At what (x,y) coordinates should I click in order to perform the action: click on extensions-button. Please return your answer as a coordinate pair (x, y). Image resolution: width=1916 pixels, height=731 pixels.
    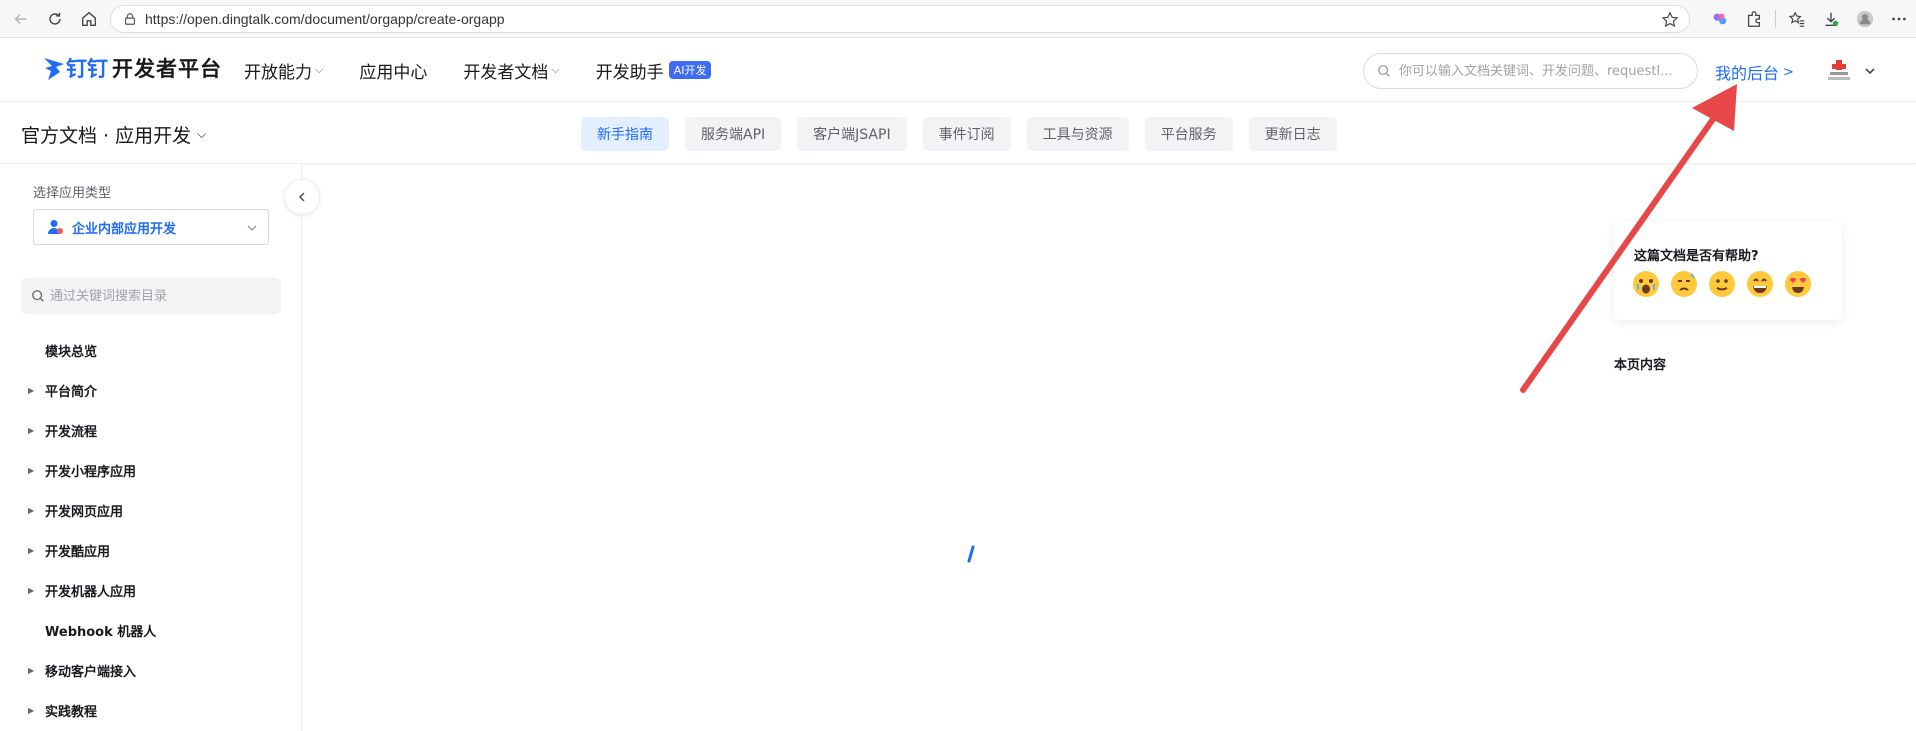
    Looking at the image, I should click on (1754, 19).